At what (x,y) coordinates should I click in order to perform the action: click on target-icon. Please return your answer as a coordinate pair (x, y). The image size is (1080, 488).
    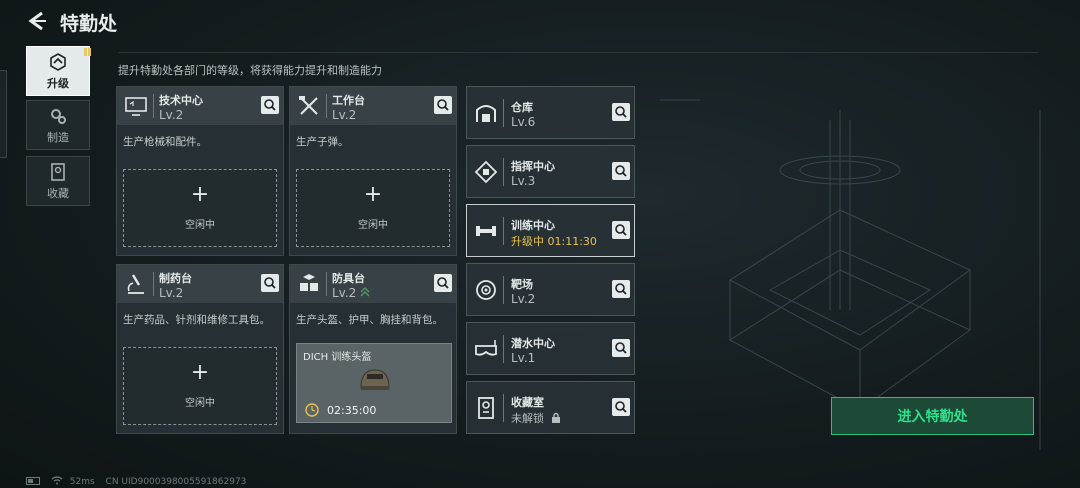
    Looking at the image, I should click on (486, 290).